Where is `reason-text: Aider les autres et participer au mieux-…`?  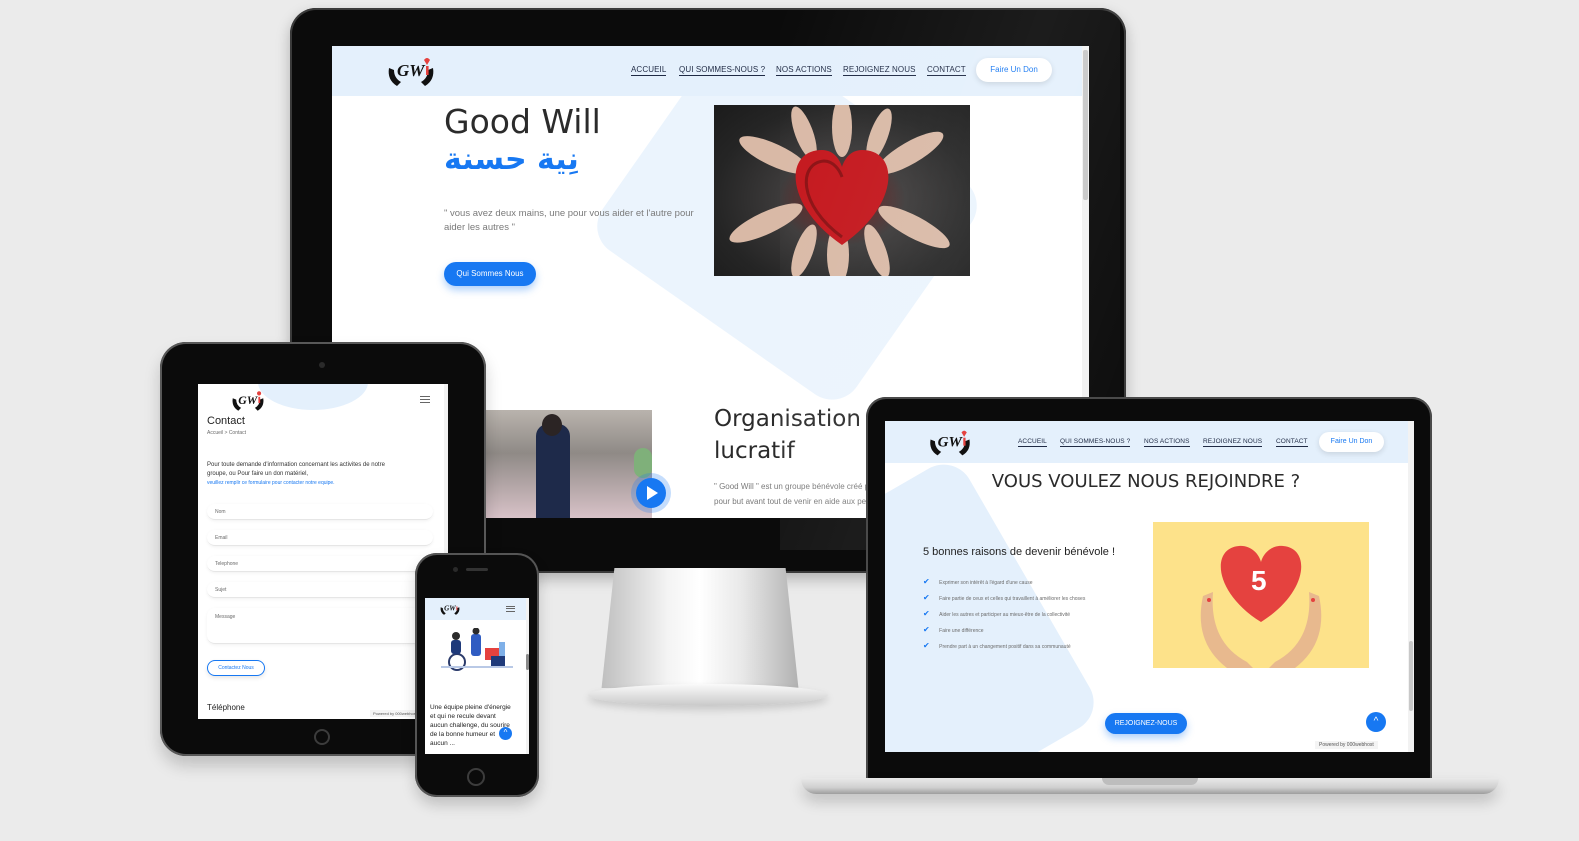 reason-text: Aider les autres et participer au mieux-… is located at coordinates (1005, 615).